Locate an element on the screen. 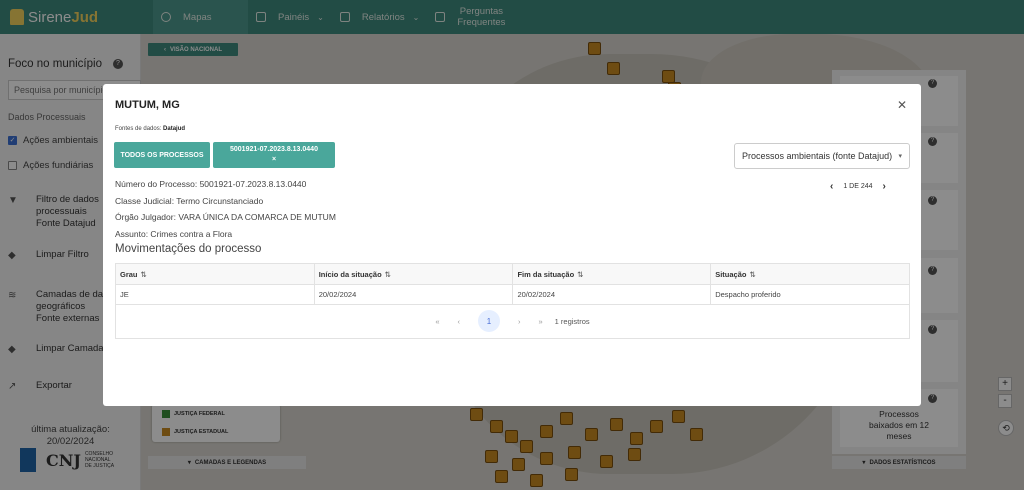 The width and height of the screenshot is (1024, 490). process-pager: ‹ 1 DE 244 › is located at coordinates (858, 186).